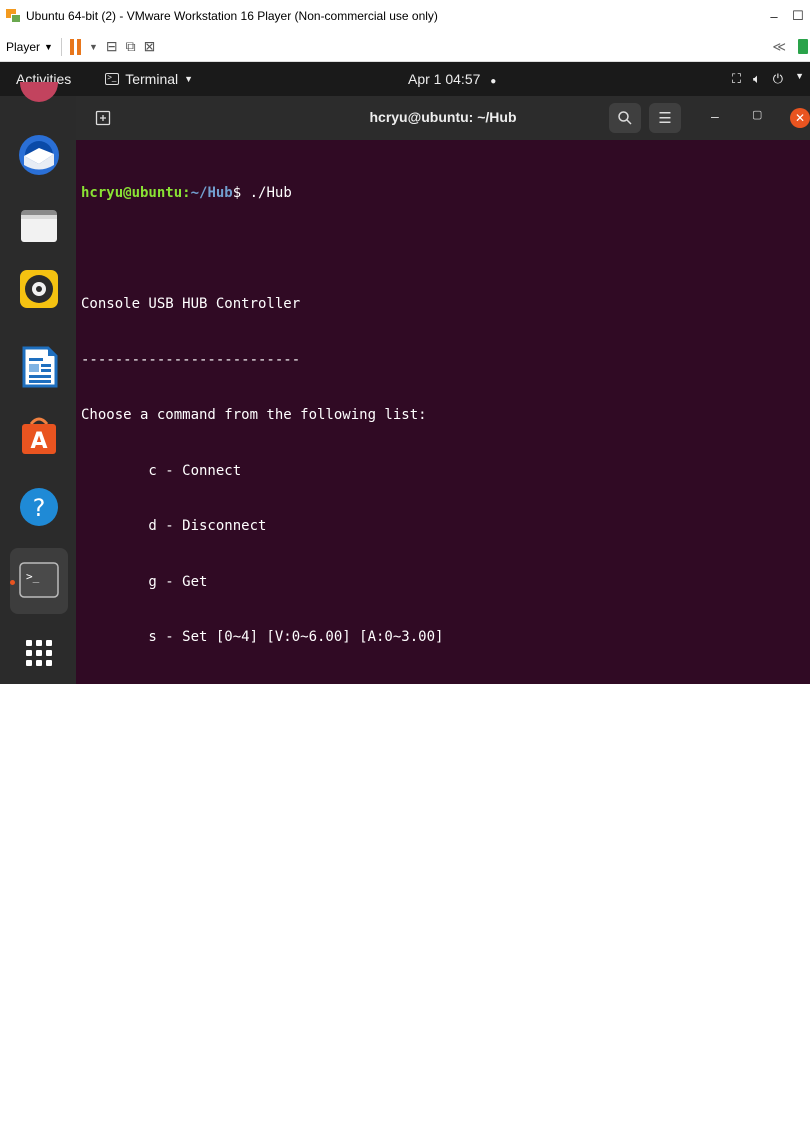 This screenshot has height=1128, width=810. Describe the element at coordinates (186, 193) in the screenshot. I see `prompt-line: hcryu@ubuntu:~/Hub$ ./Hub` at that location.